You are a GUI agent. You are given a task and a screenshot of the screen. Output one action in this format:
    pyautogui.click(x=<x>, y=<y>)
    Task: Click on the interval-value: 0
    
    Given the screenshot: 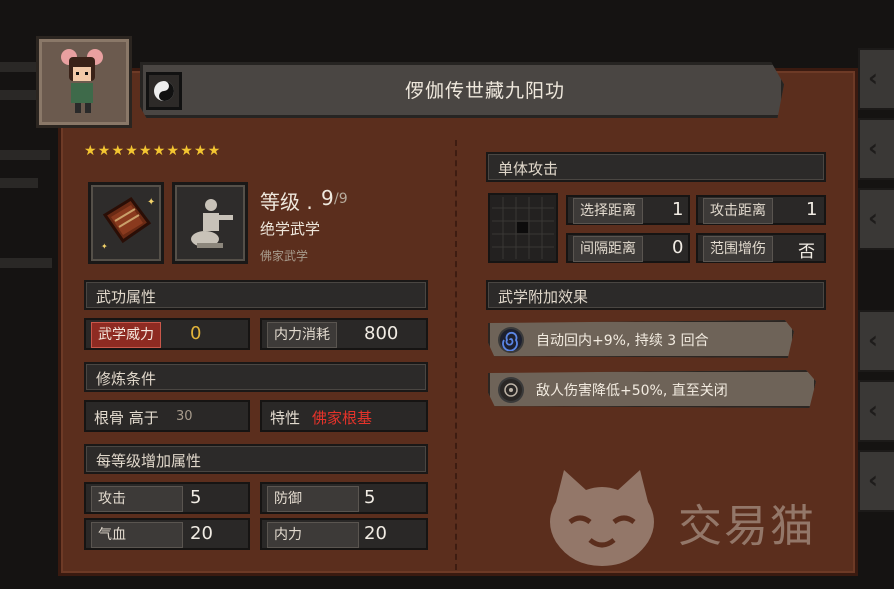 What is the action you would take?
    pyautogui.click(x=678, y=247)
    